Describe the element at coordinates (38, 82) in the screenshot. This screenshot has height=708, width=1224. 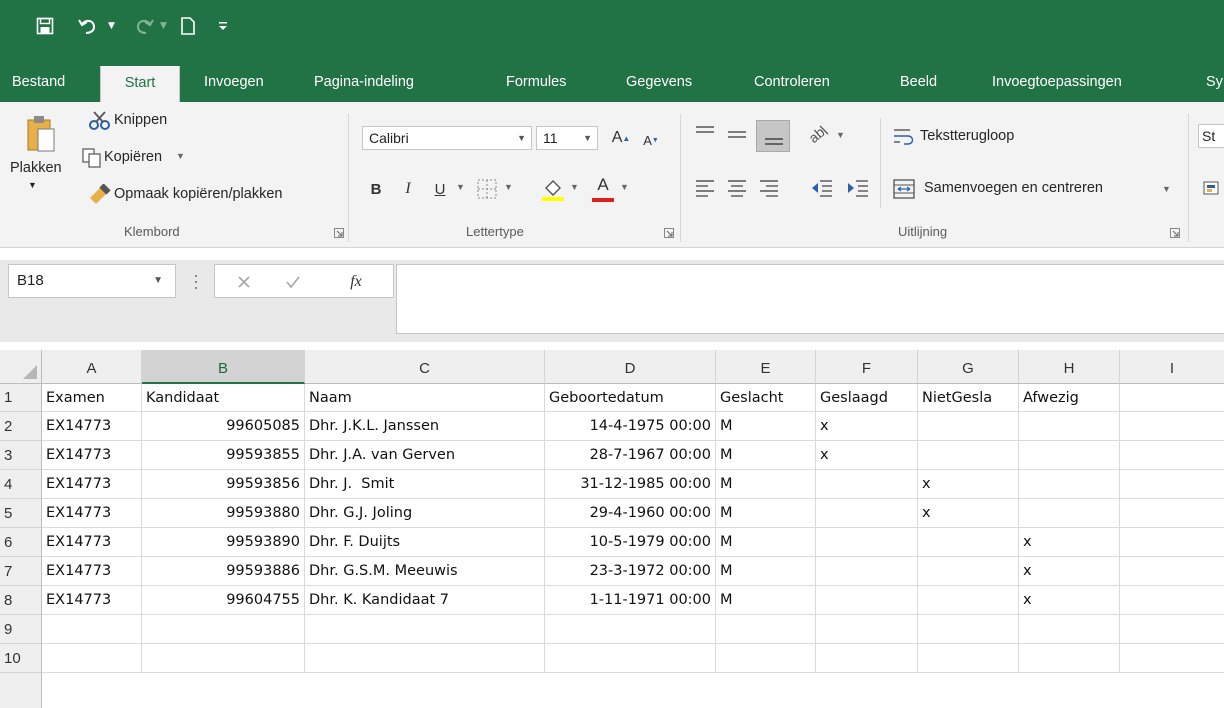
I see `tab-bestand: Bestand` at that location.